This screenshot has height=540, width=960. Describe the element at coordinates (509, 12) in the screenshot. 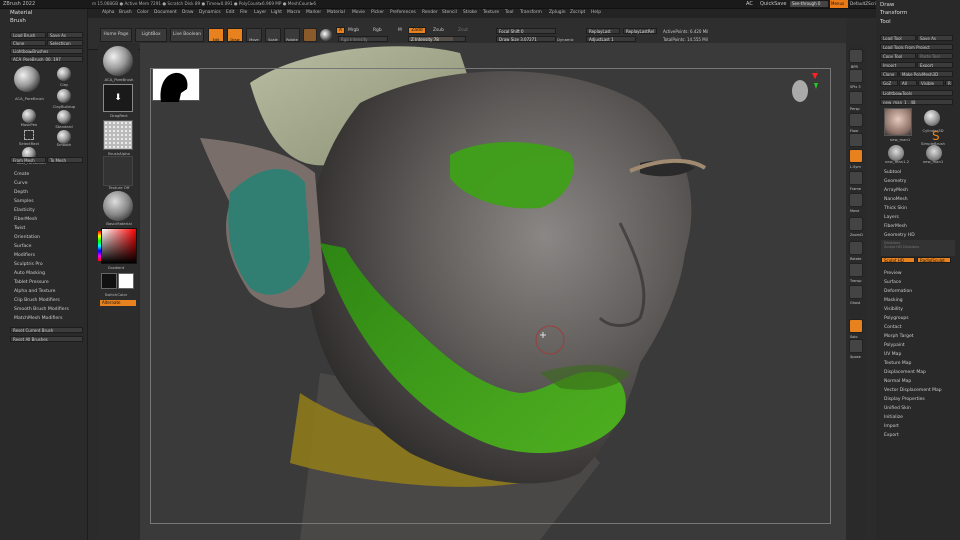

I see `menu-tool: Tool` at that location.